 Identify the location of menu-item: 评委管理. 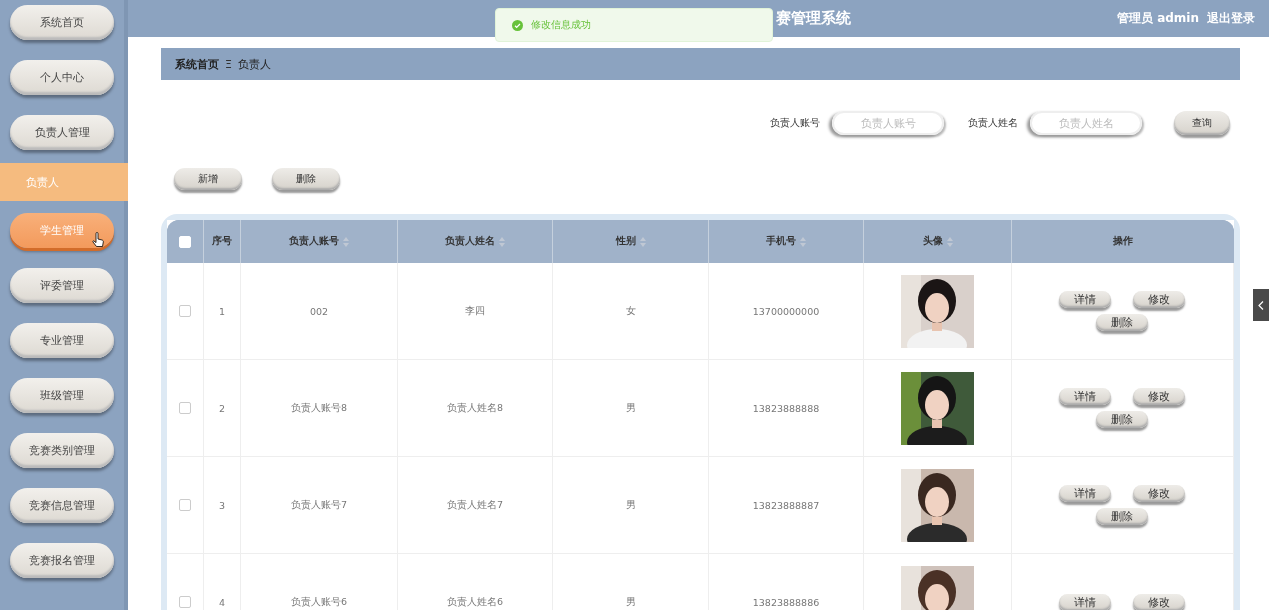
(62, 285).